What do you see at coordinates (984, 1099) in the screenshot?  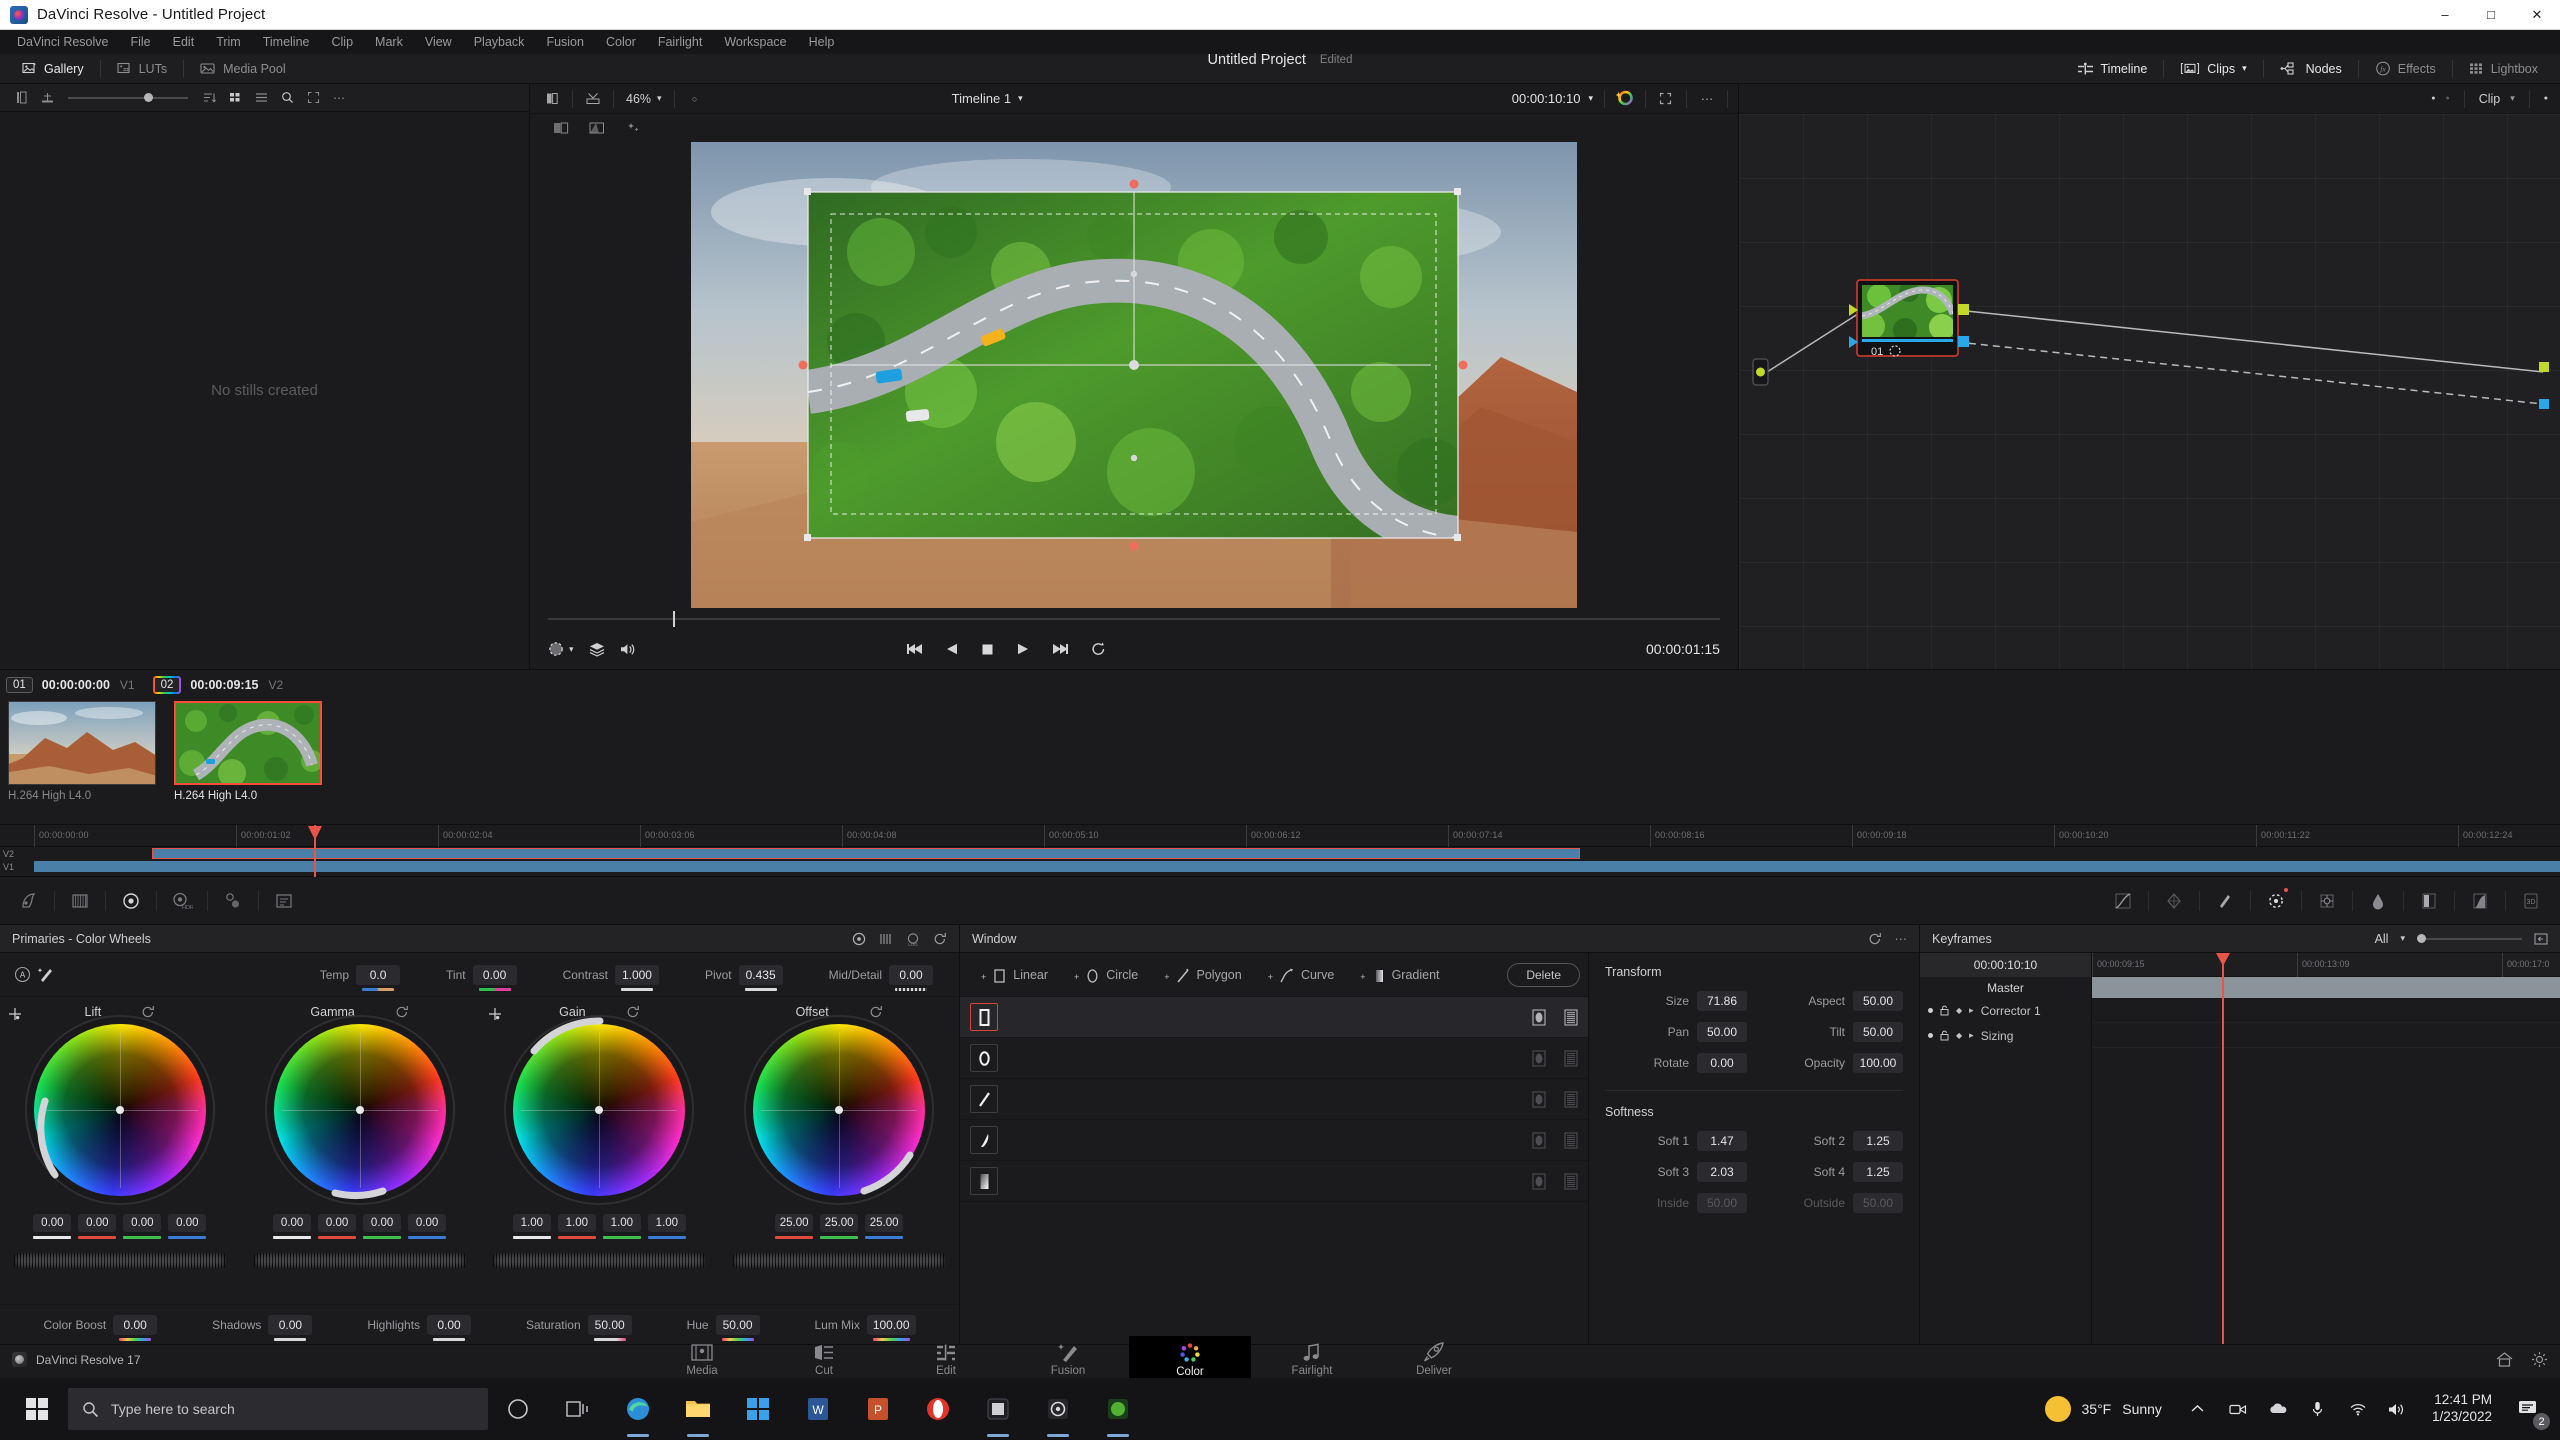 I see `line-shape-icon` at bounding box center [984, 1099].